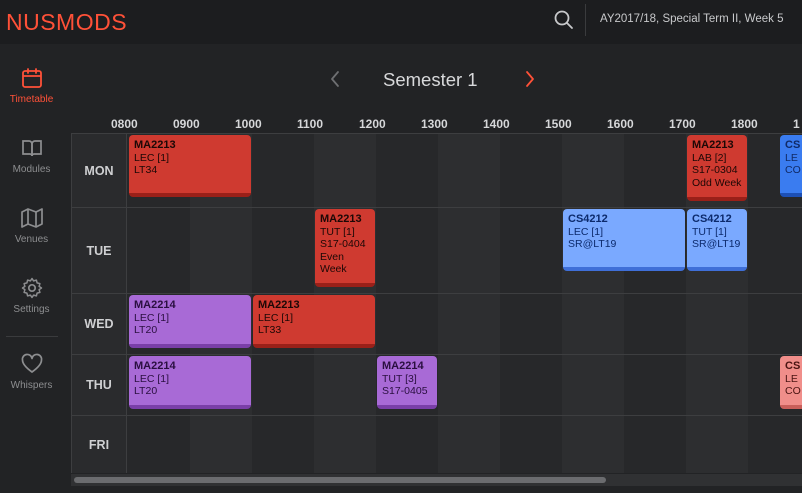  What do you see at coordinates (31, 78) in the screenshot?
I see `calendar-icon` at bounding box center [31, 78].